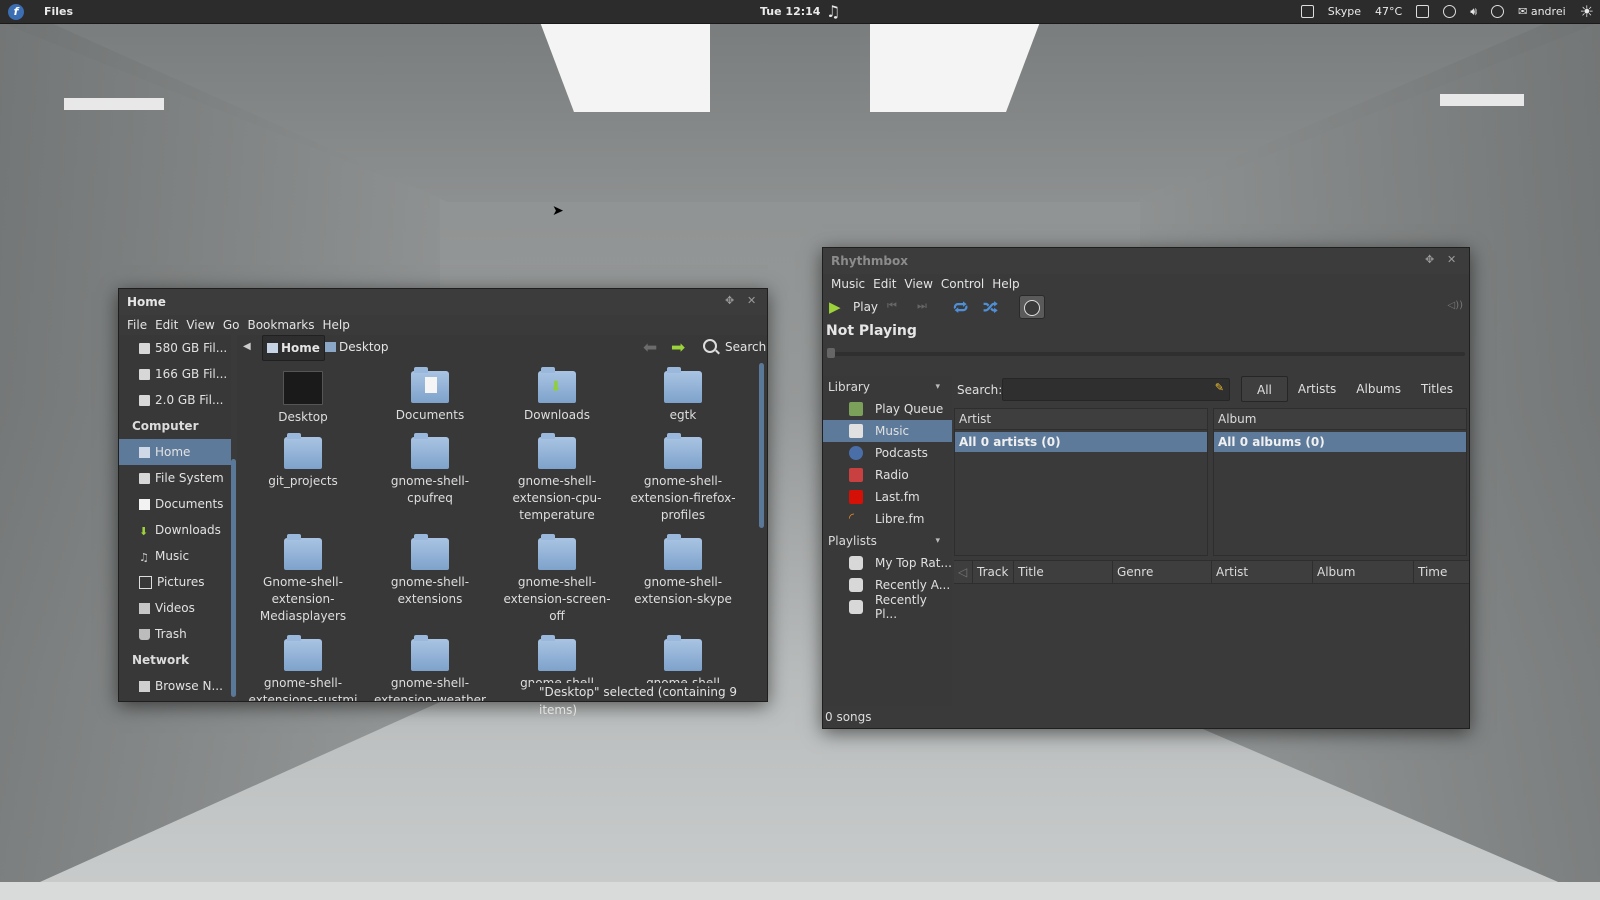  Describe the element at coordinates (557, 395) in the screenshot. I see `file-item: ⬇ Downloads` at that location.